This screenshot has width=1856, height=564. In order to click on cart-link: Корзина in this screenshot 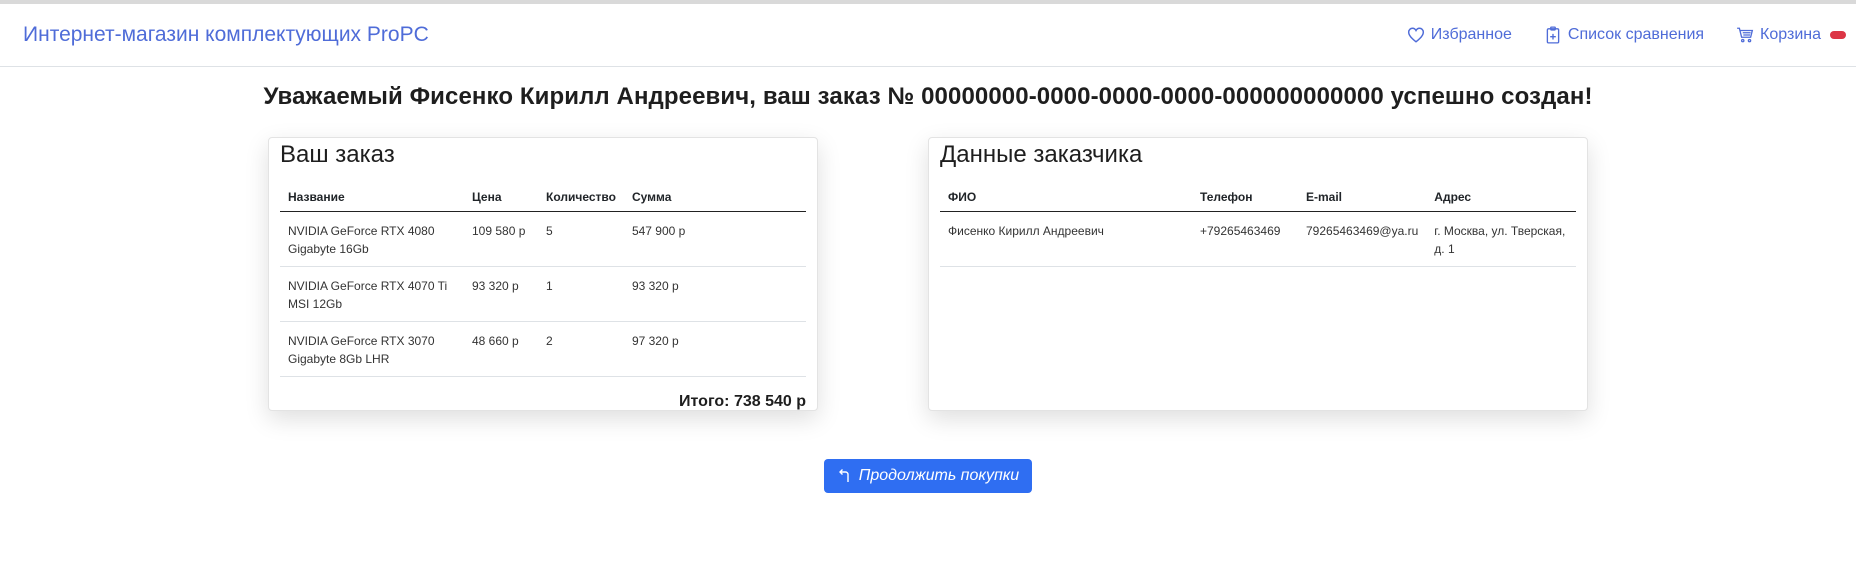, I will do `click(1791, 35)`.